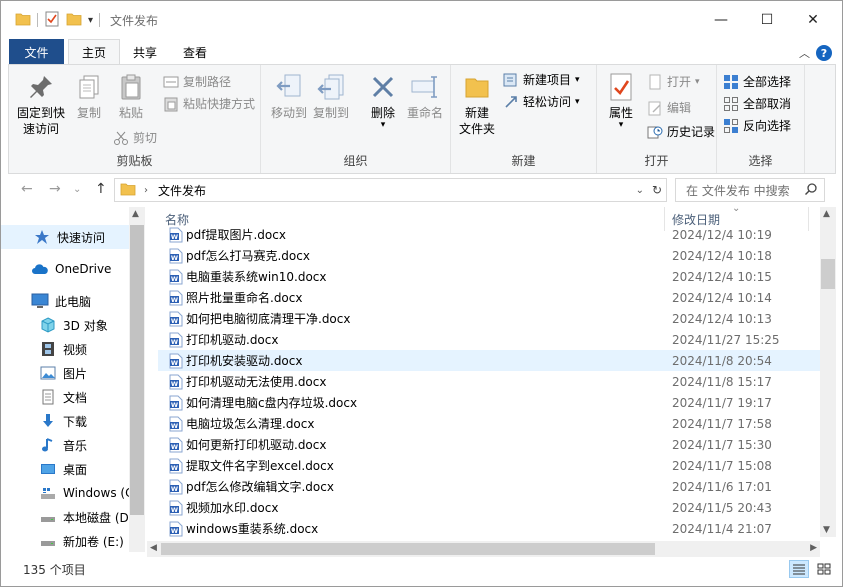  What do you see at coordinates (48, 493) in the screenshot?
I see `windows-drive-icon` at bounding box center [48, 493].